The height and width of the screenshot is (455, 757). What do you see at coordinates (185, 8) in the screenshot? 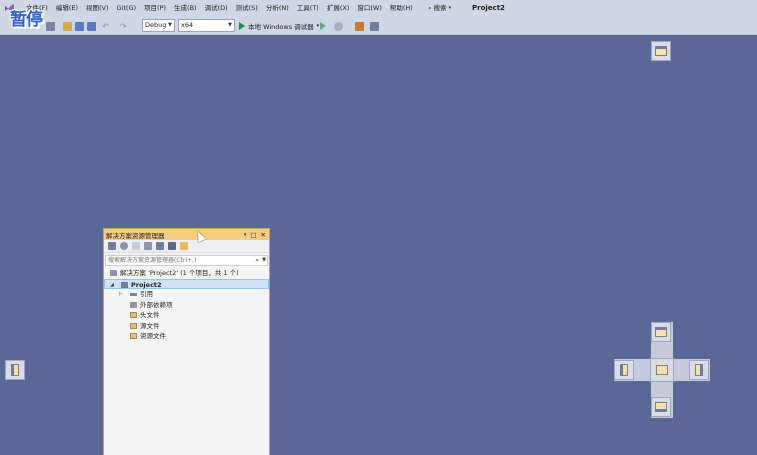
I see `menu-build: 生成(B)` at bounding box center [185, 8].